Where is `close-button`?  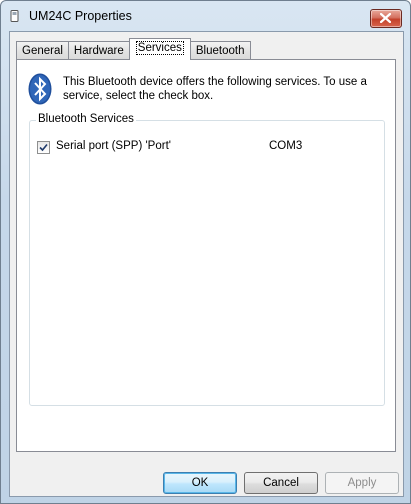 close-button is located at coordinates (386, 18).